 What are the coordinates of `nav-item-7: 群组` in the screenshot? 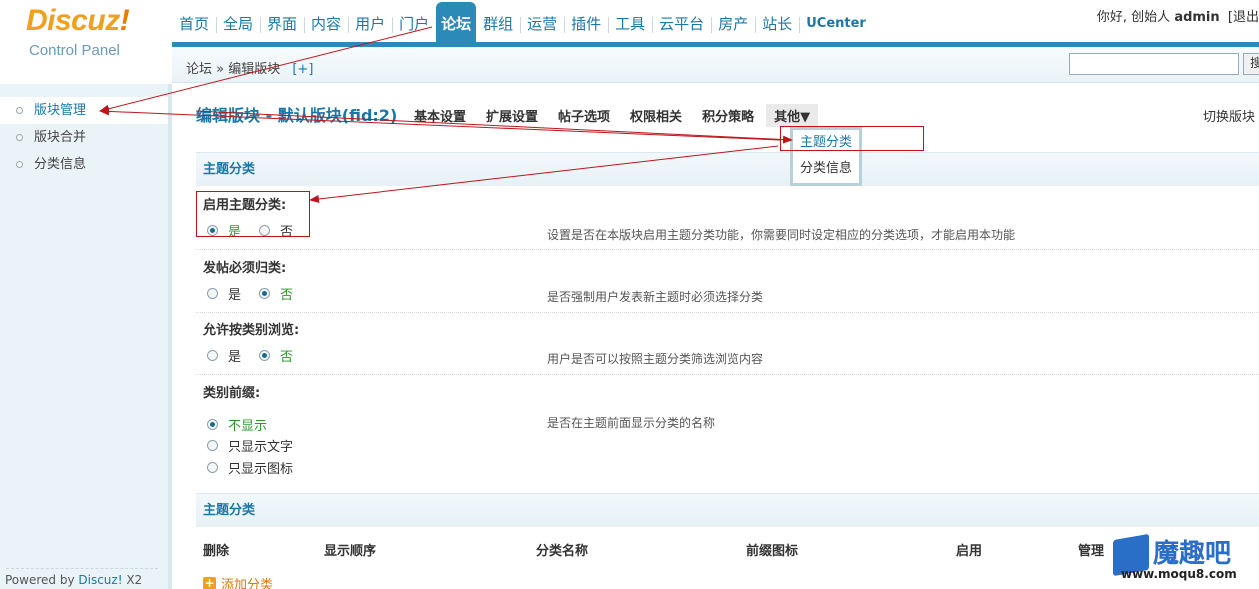 It's located at (498, 22).